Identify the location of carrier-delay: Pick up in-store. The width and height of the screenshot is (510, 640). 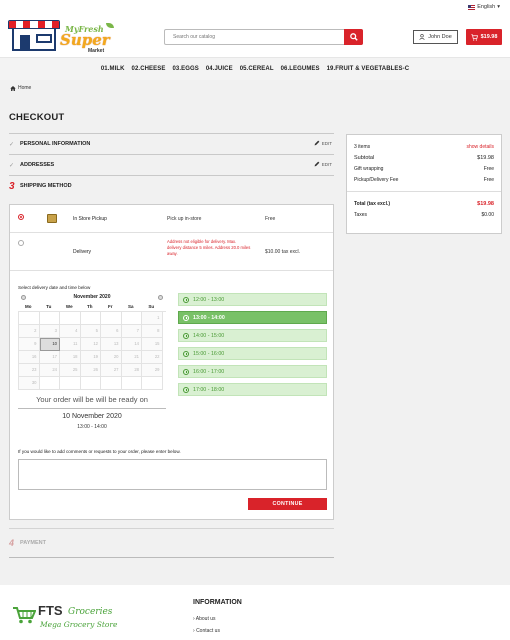
(184, 219).